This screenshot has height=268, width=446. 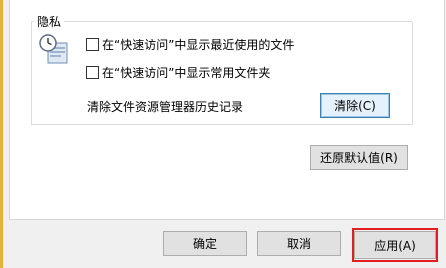 I want to click on ok-button: 确定, so click(x=205, y=243).